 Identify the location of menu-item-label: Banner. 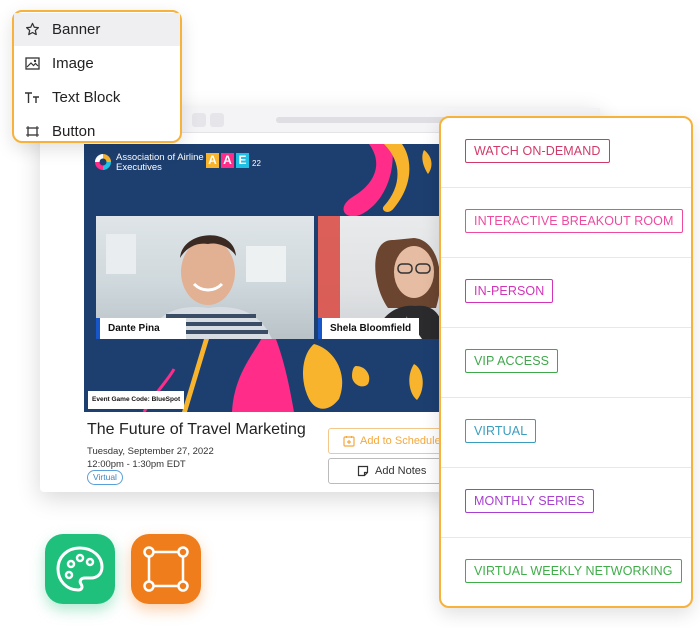
(76, 29).